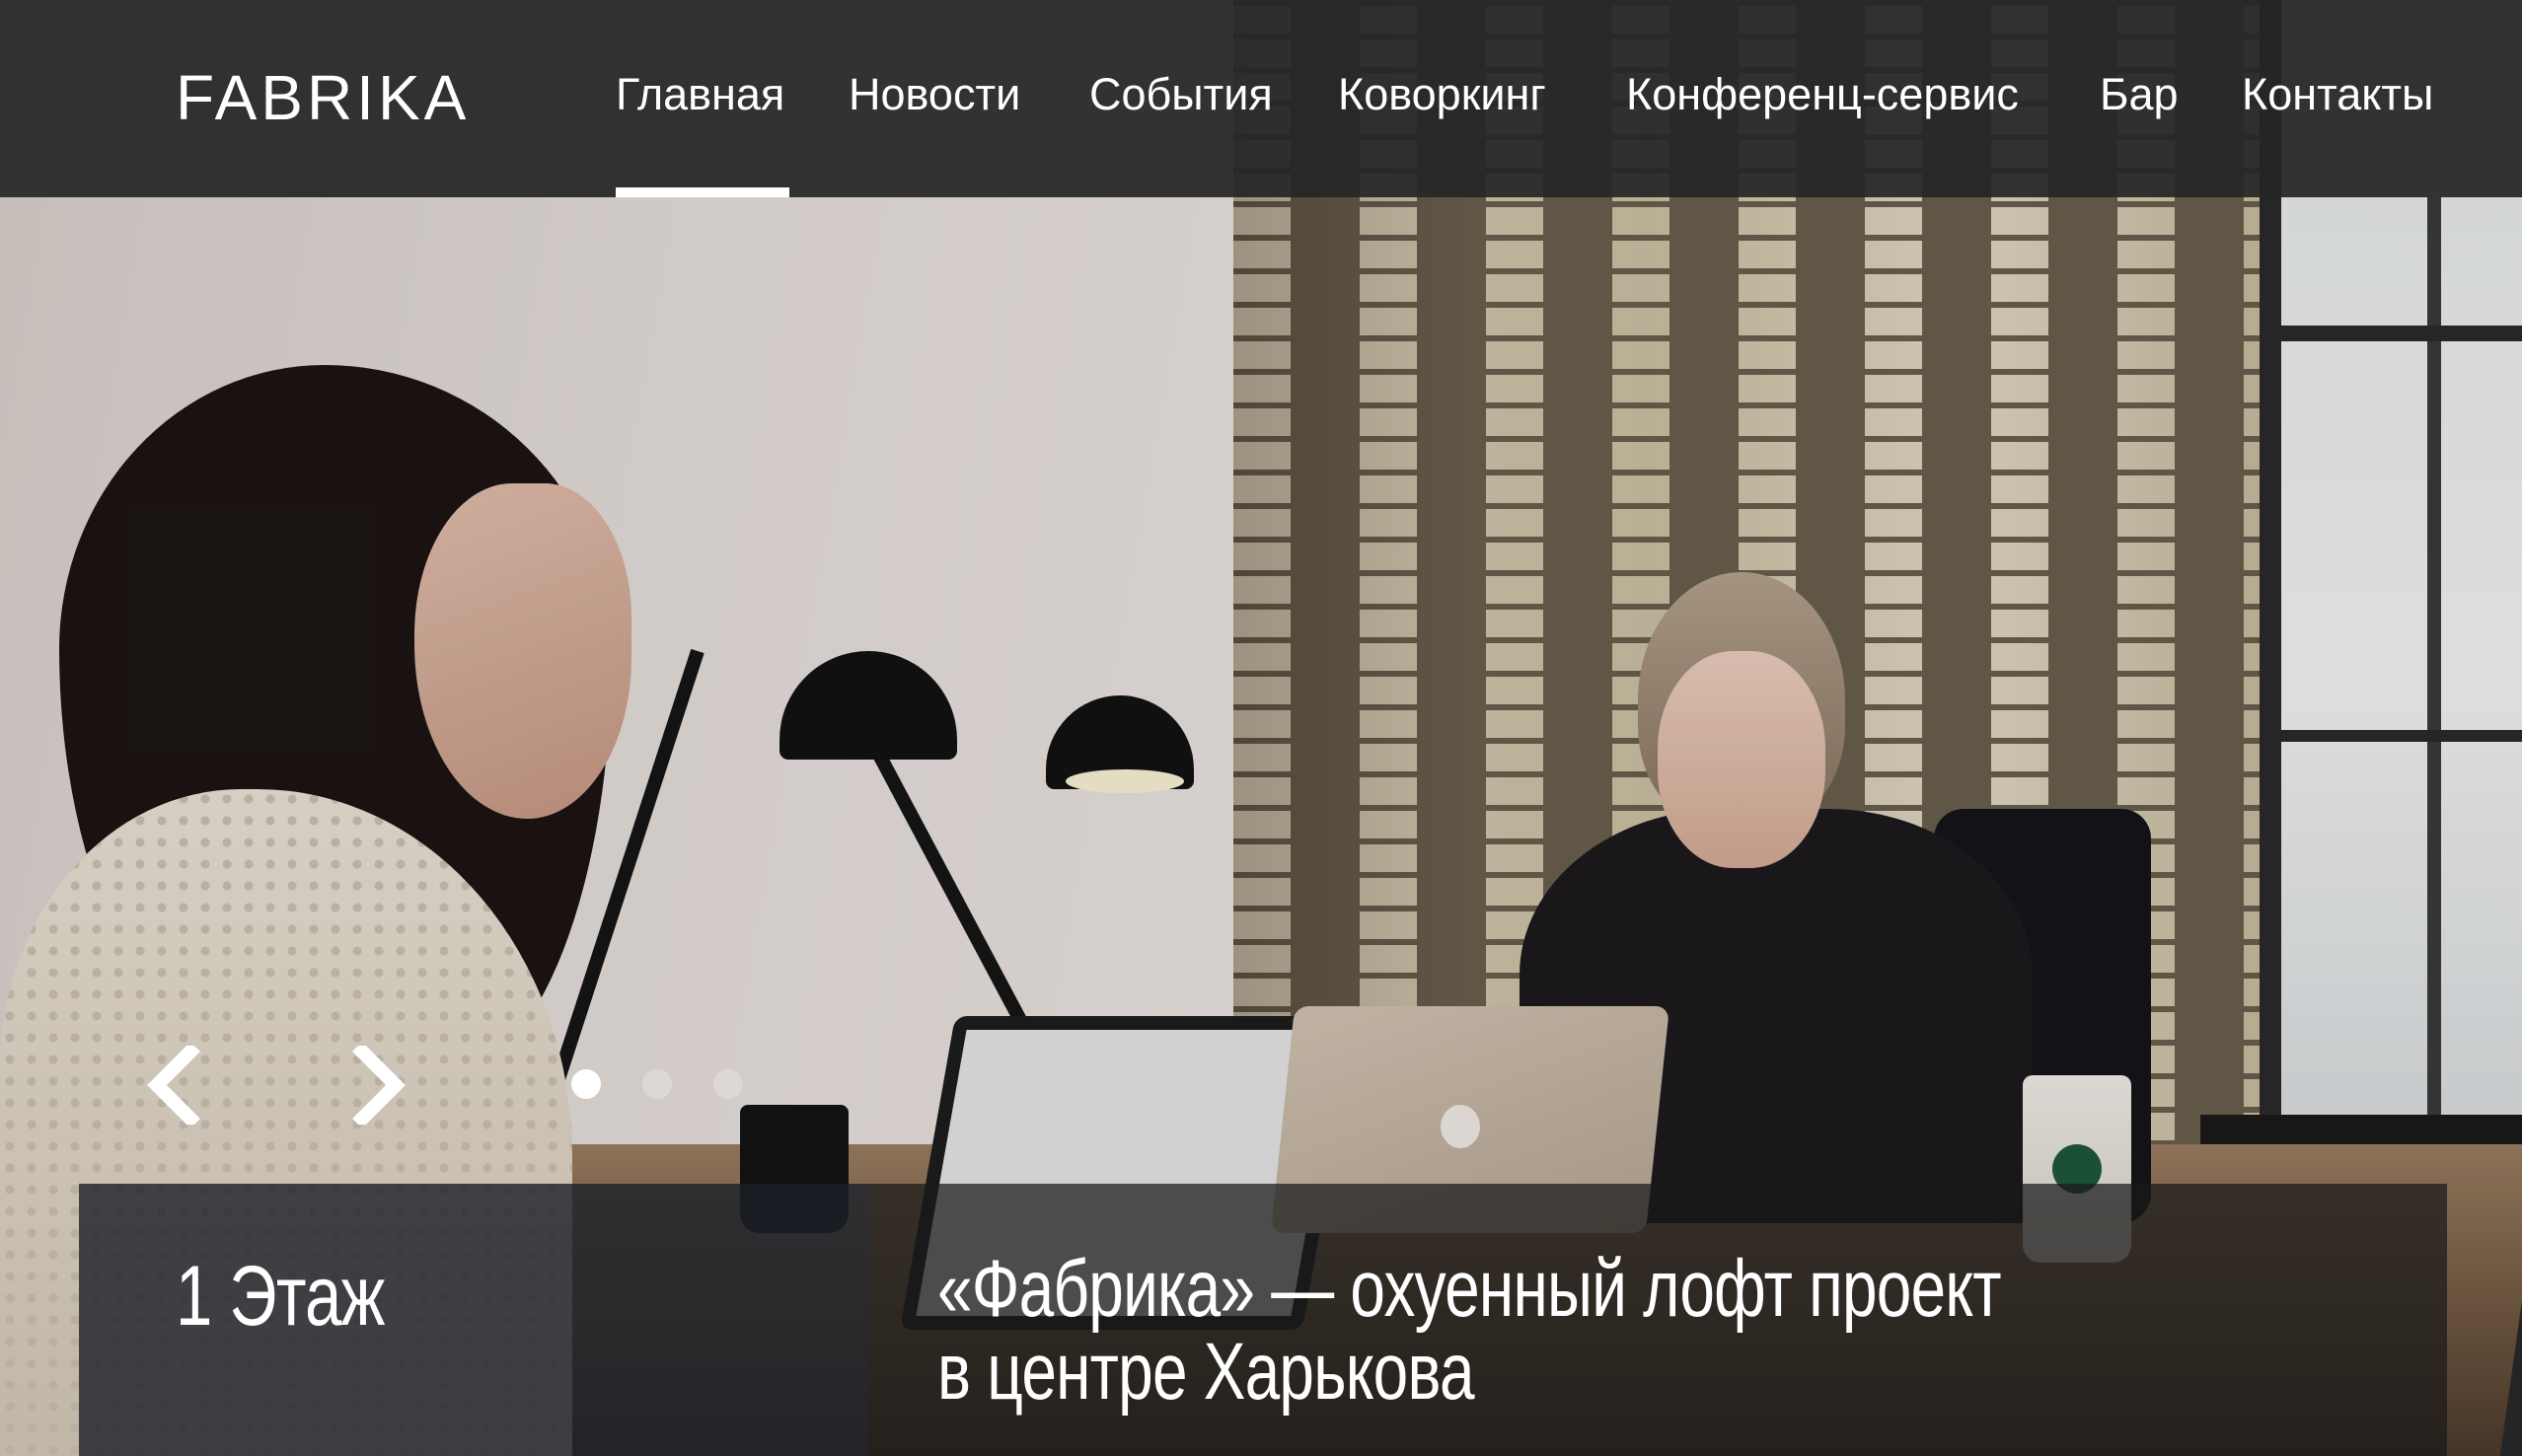 The height and width of the screenshot is (1456, 2522). What do you see at coordinates (323, 97) in the screenshot?
I see `site-logo: FABRIKA` at bounding box center [323, 97].